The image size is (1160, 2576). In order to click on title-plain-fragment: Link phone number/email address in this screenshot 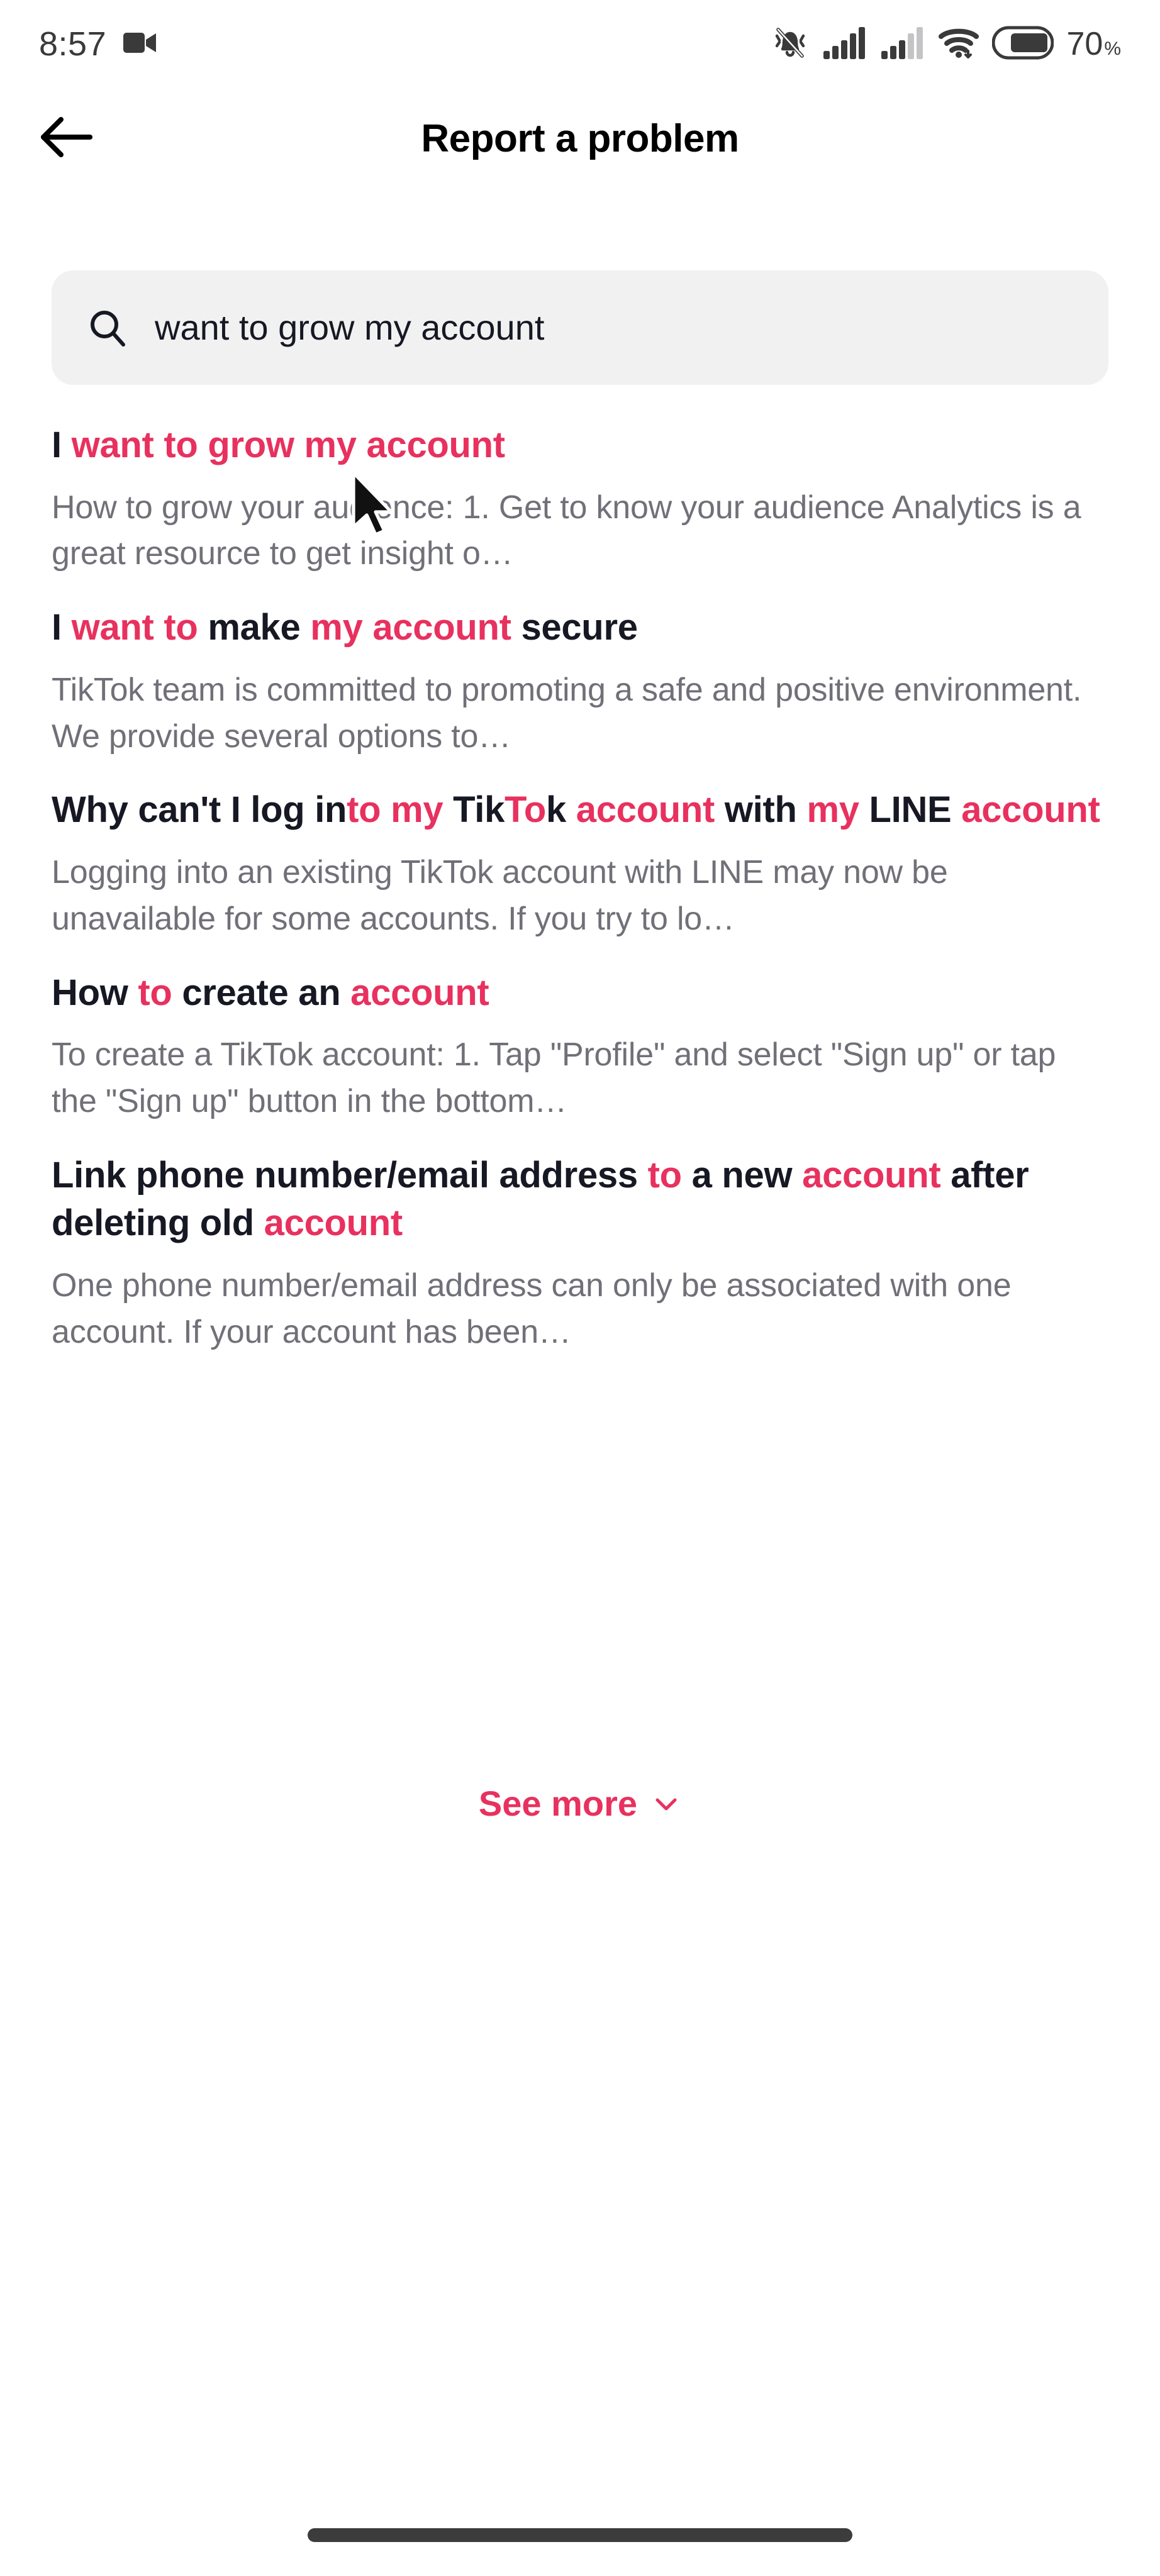, I will do `click(350, 1175)`.